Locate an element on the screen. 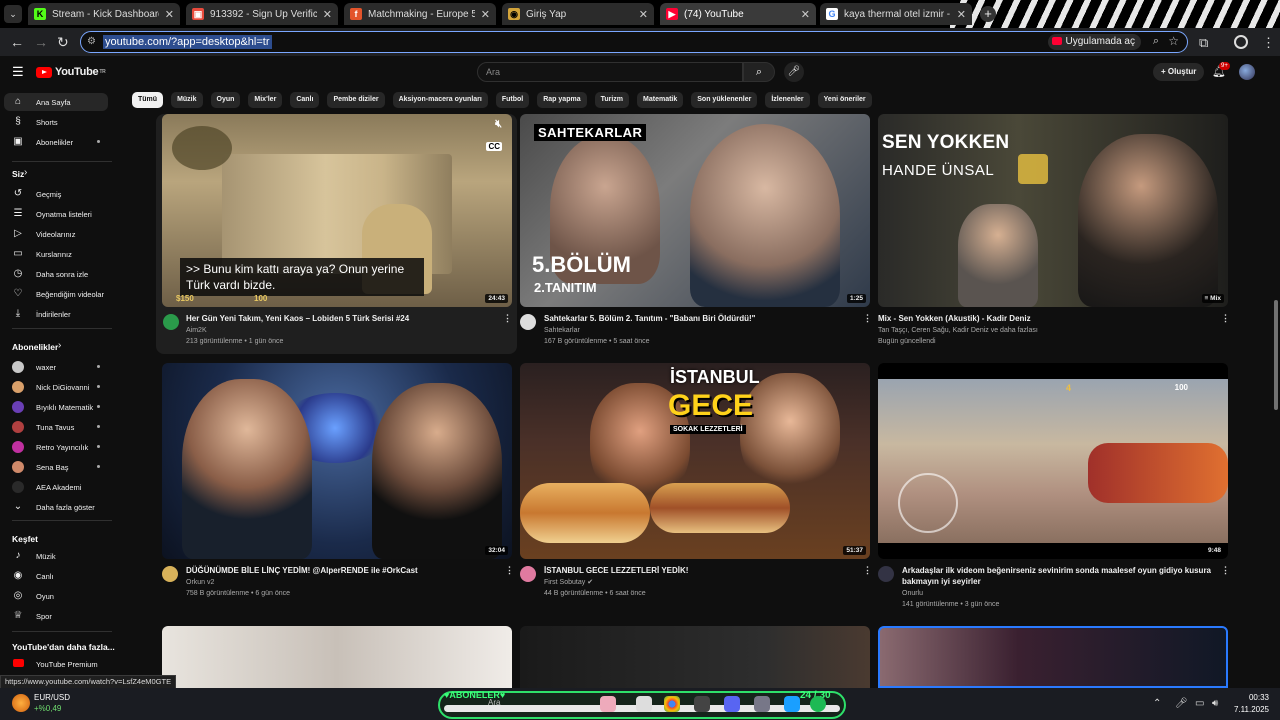 The height and width of the screenshot is (720, 1280). account-avatar is located at coordinates (1247, 72).